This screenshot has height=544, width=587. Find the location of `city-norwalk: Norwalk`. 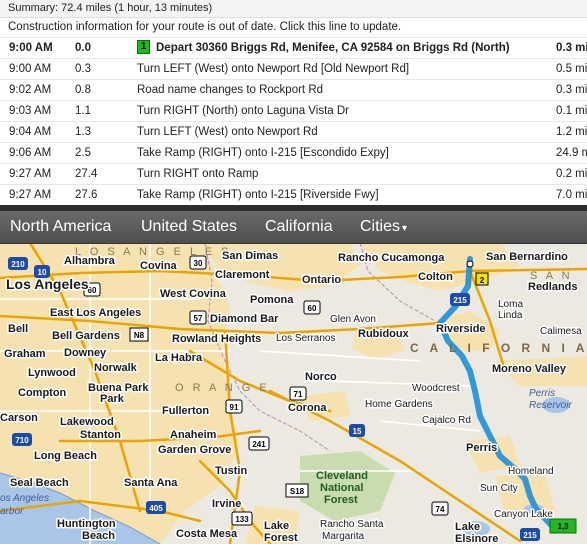

city-norwalk: Norwalk is located at coordinates (116, 368).